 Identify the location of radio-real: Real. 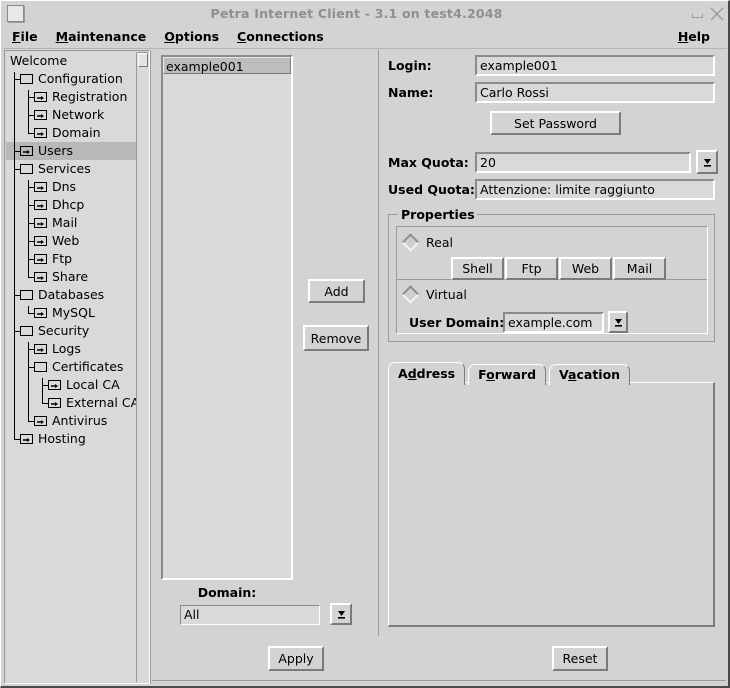
(427, 242).